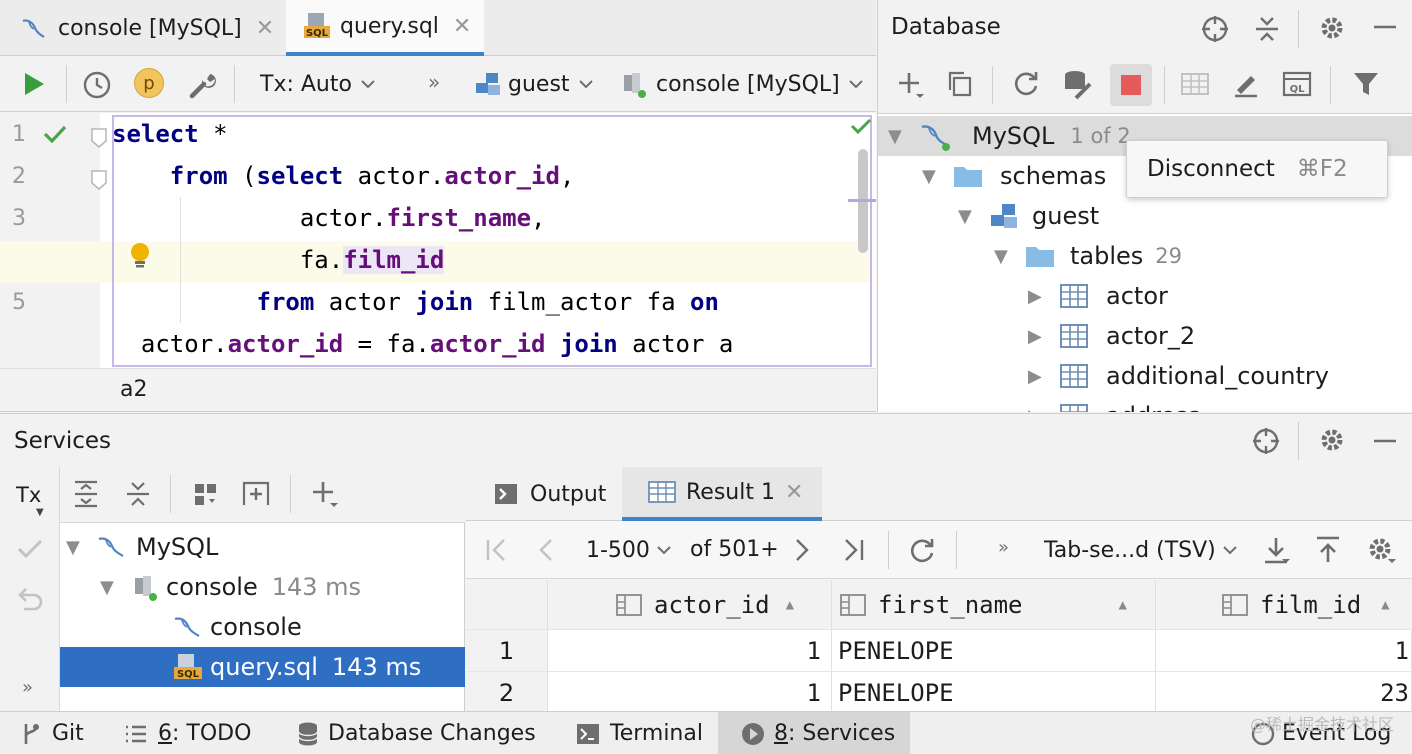 This screenshot has width=1412, height=754. I want to click on tooltip-label: Disconnect, so click(1211, 169).